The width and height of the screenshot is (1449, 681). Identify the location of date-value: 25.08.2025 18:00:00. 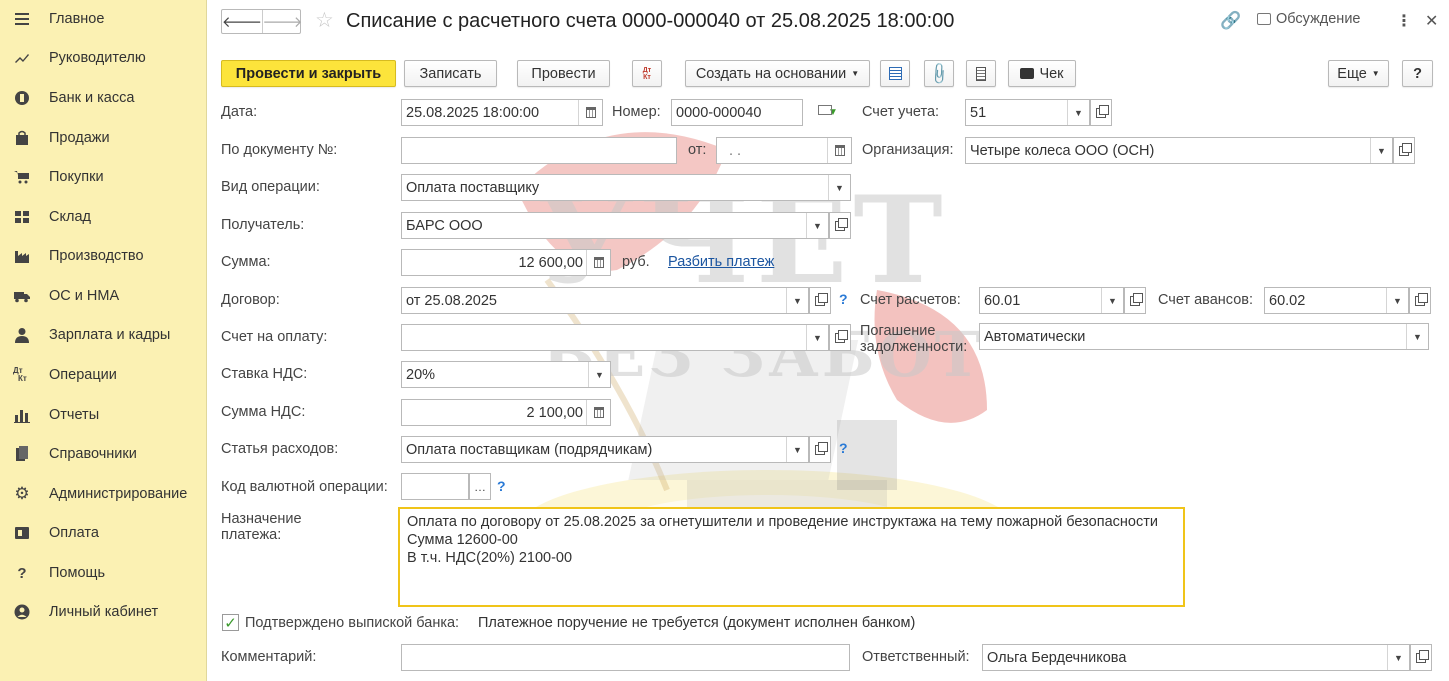
(473, 112).